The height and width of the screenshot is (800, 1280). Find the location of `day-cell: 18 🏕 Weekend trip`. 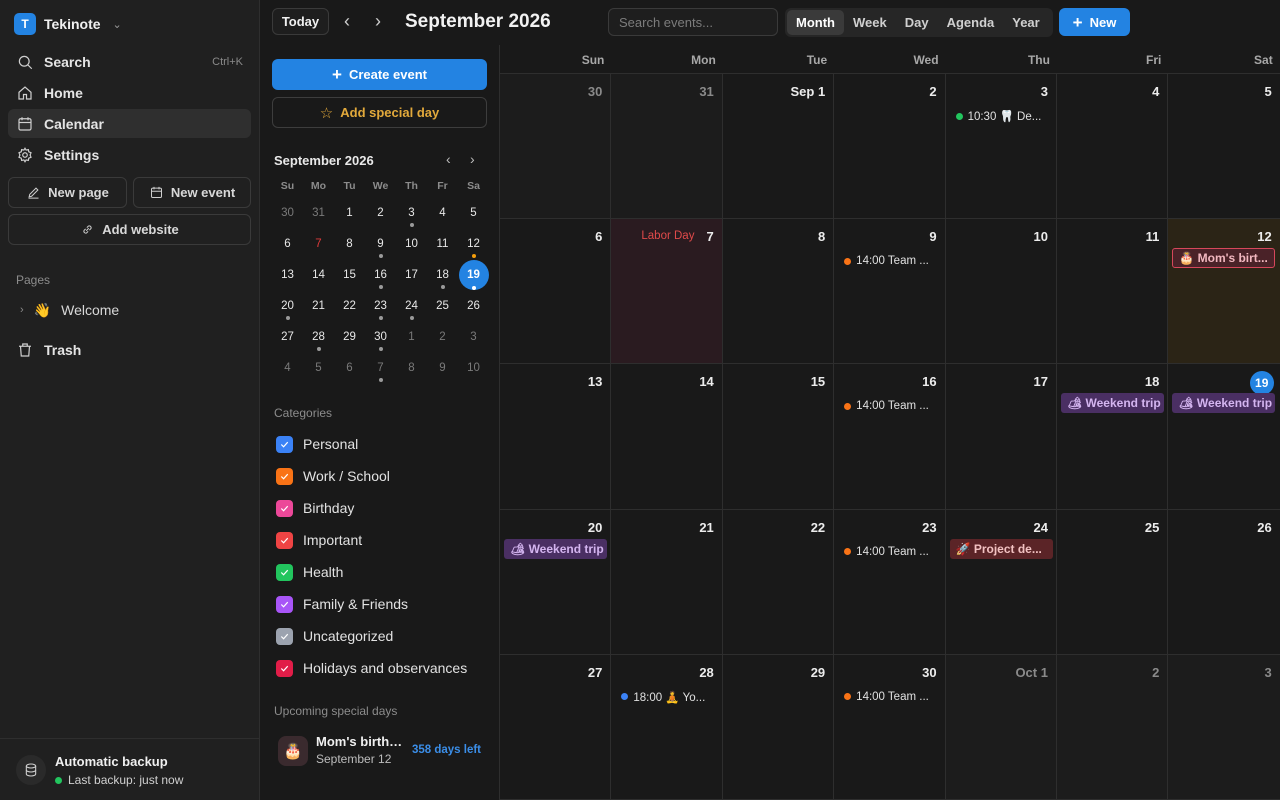

day-cell: 18 🏕 Weekend trip is located at coordinates (1113, 436).